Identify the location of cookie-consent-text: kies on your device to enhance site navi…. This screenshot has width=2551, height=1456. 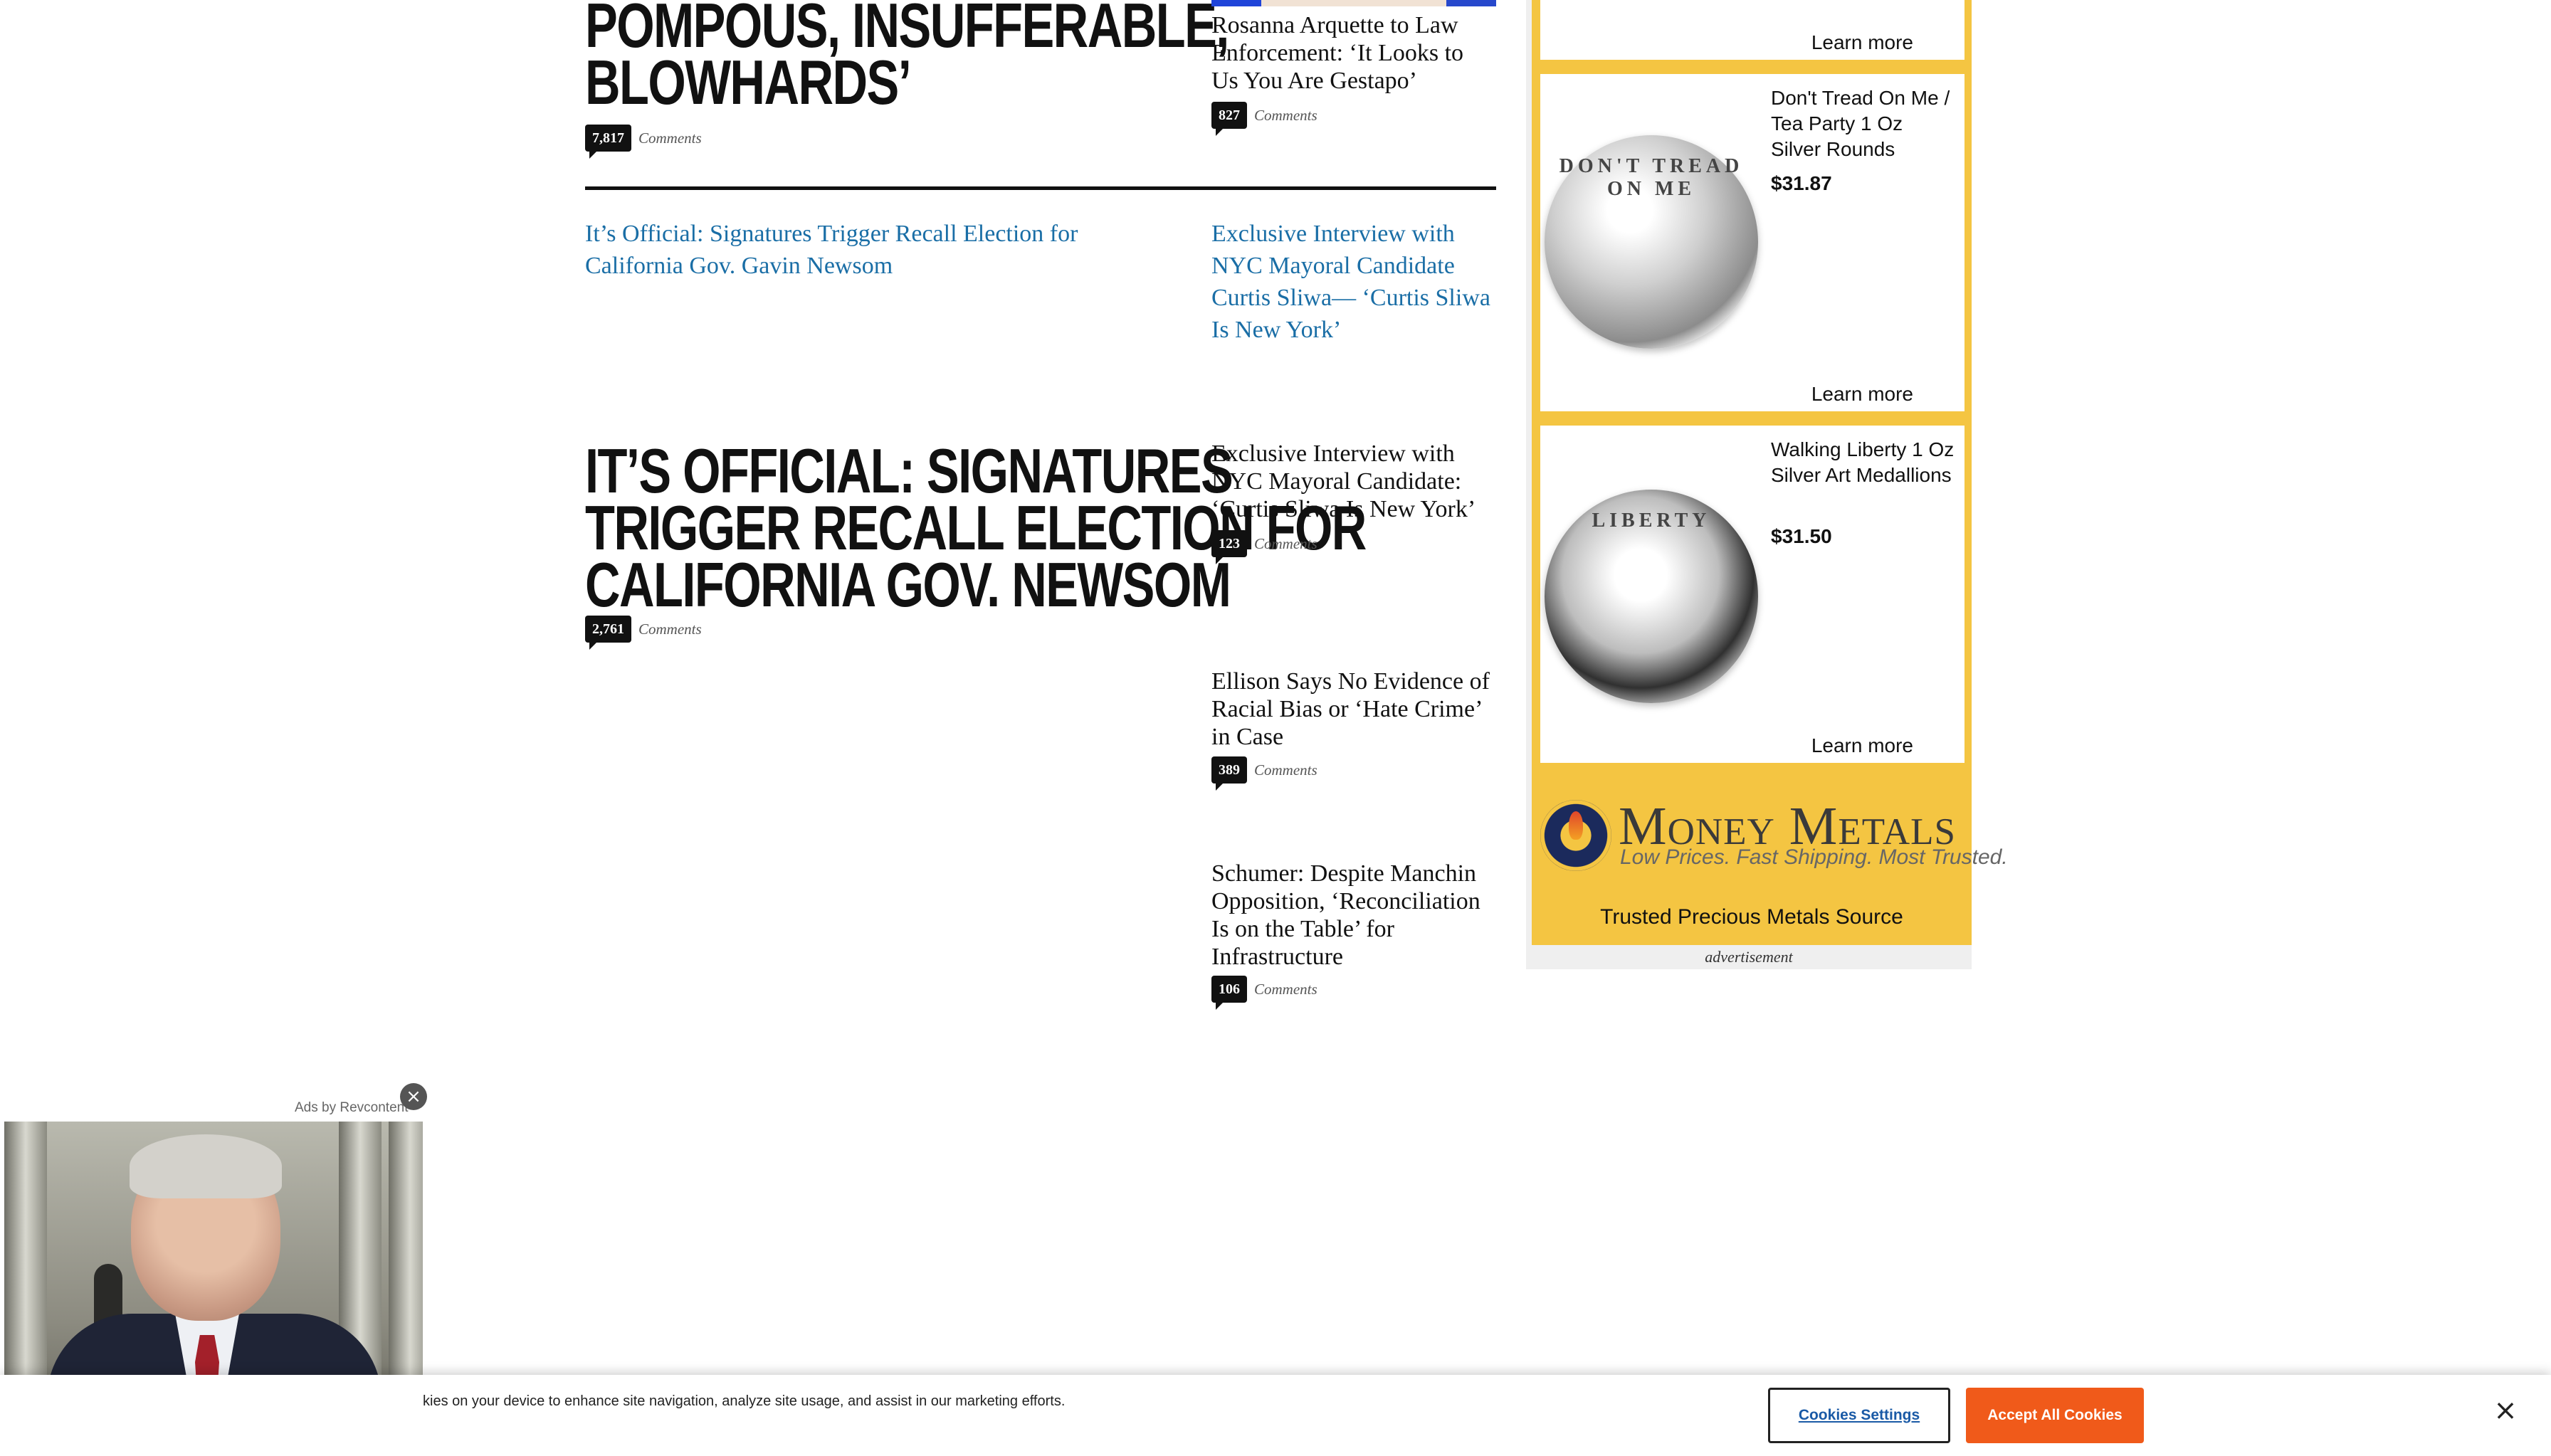
(745, 1401).